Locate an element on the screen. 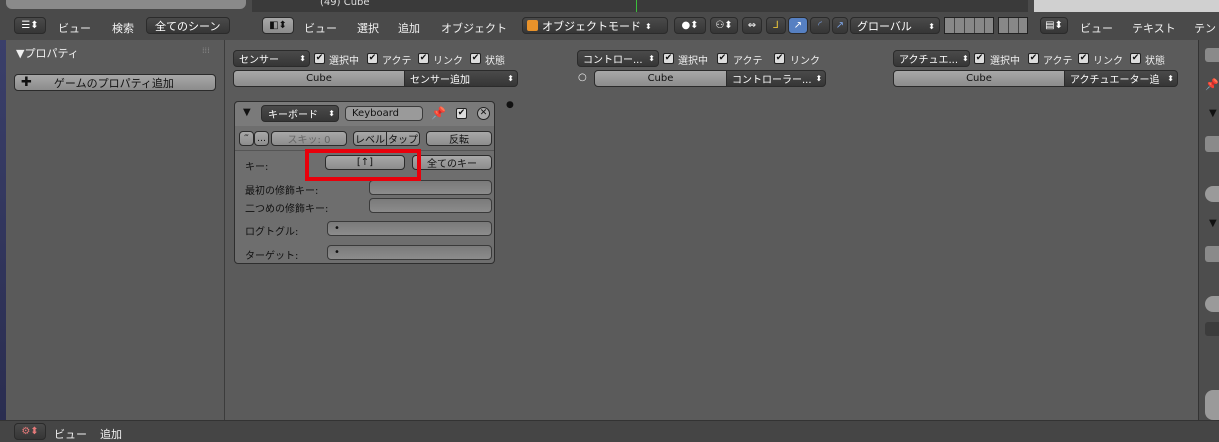  sensor-active-checkbox: ✔ is located at coordinates (461, 113).